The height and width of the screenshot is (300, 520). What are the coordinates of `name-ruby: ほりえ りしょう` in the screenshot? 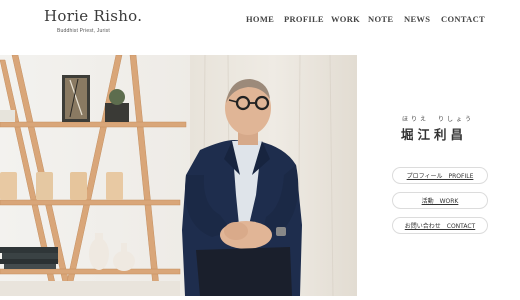 It's located at (438, 119).